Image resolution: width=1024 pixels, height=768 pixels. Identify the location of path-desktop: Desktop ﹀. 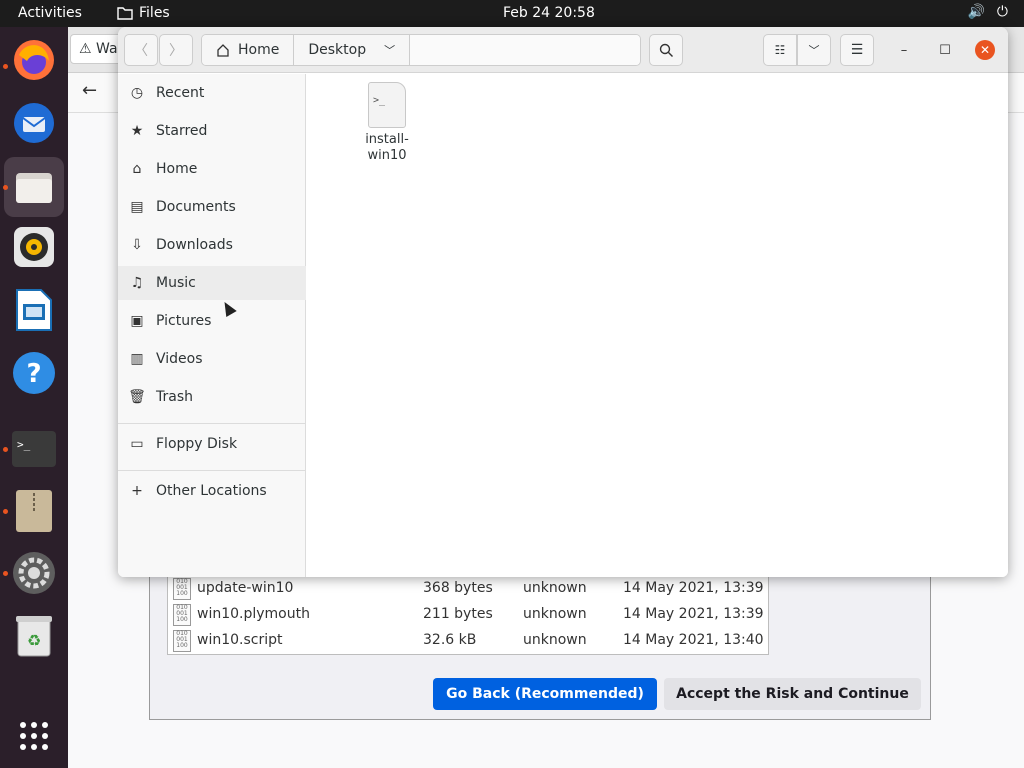
(352, 50).